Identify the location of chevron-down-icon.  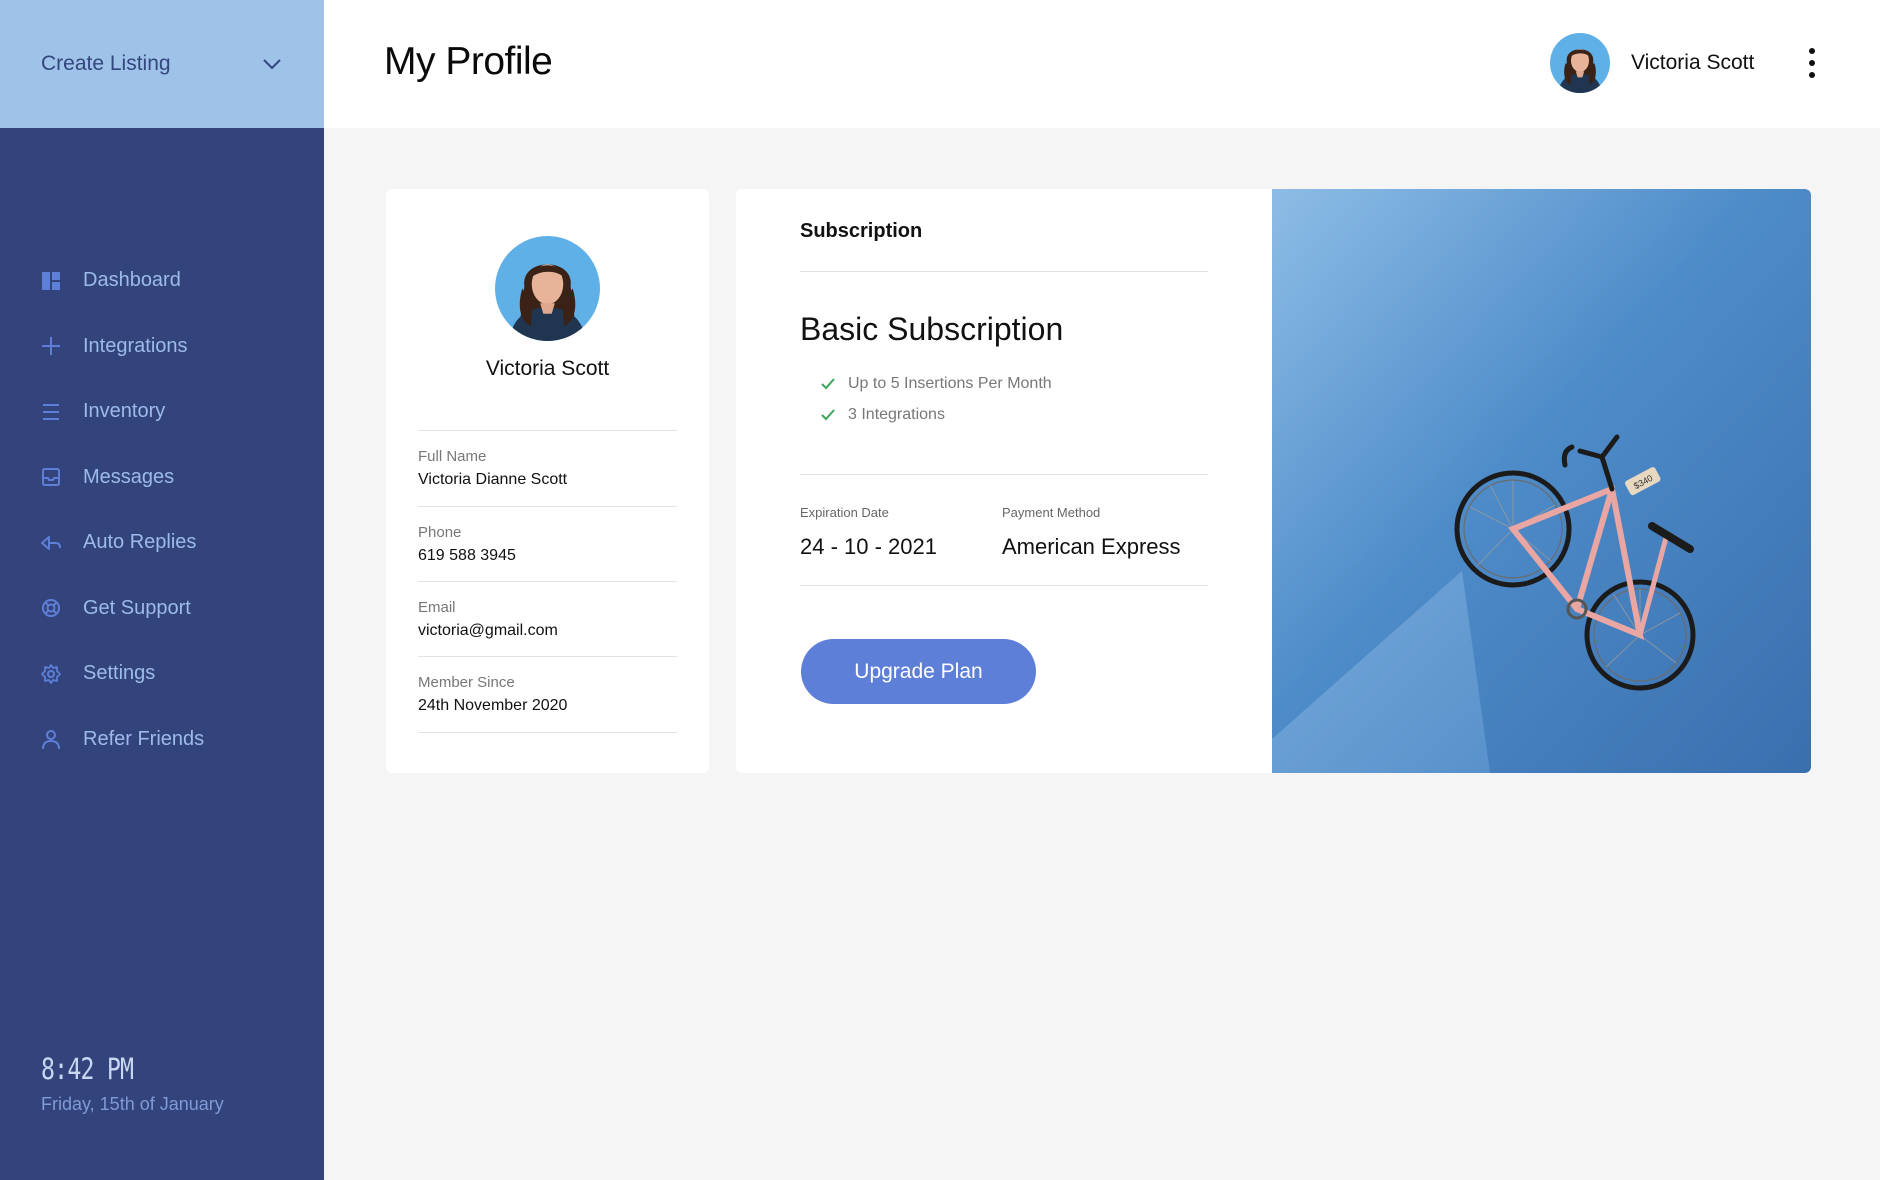
(272, 64).